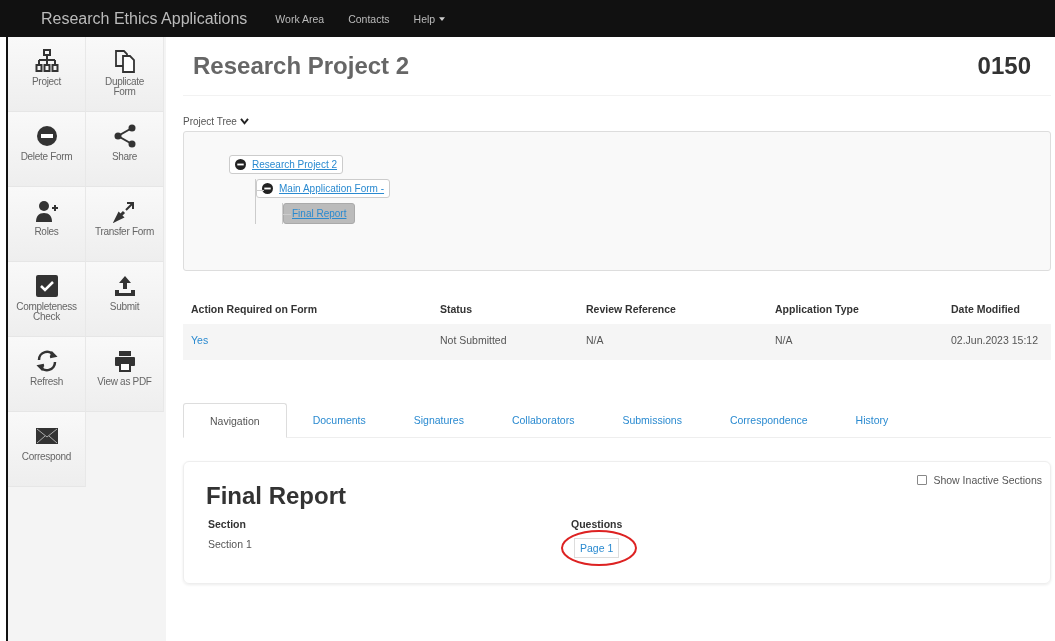 The width and height of the screenshot is (1055, 641). What do you see at coordinates (125, 224) in the screenshot?
I see `sidebar-action-button: Transfer Form` at bounding box center [125, 224].